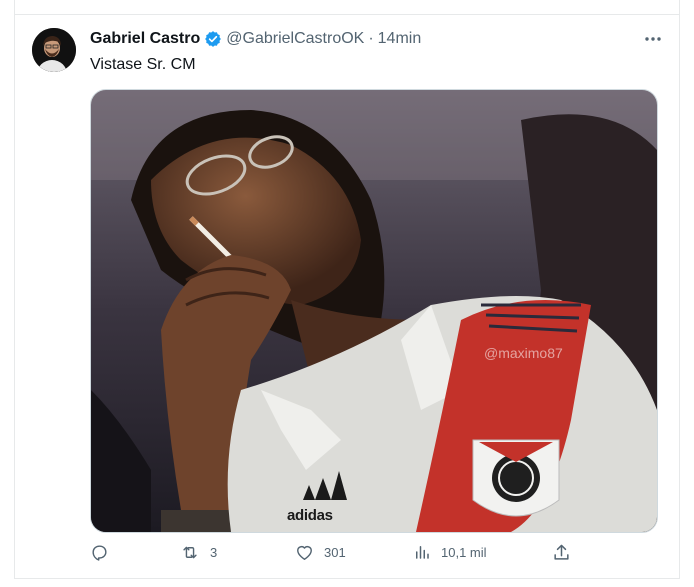  Describe the element at coordinates (190, 552) in the screenshot. I see `retweet-icon` at that location.